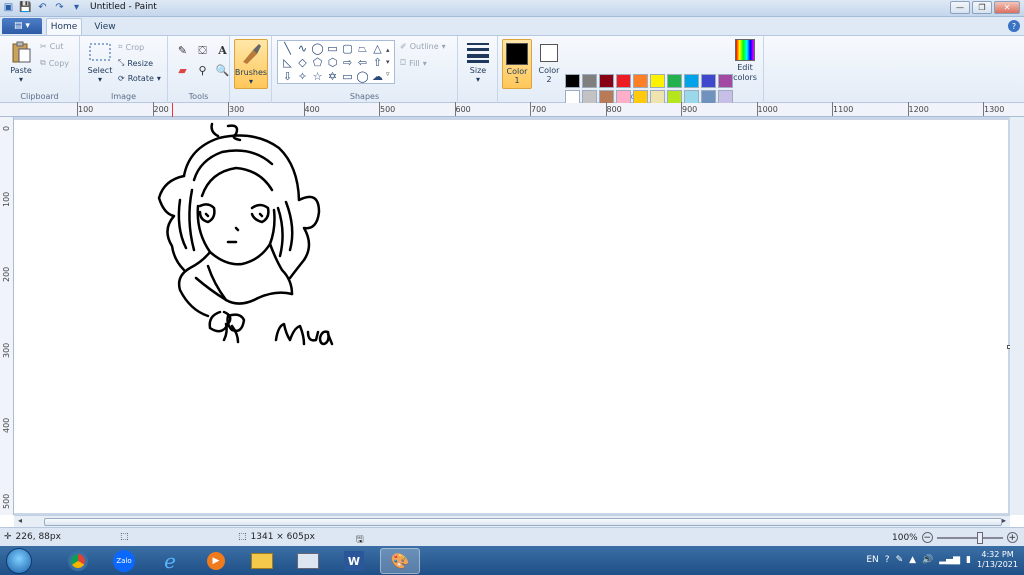  Describe the element at coordinates (287, 77) in the screenshot. I see `down-arrow-shape-icon: ⇩` at that location.